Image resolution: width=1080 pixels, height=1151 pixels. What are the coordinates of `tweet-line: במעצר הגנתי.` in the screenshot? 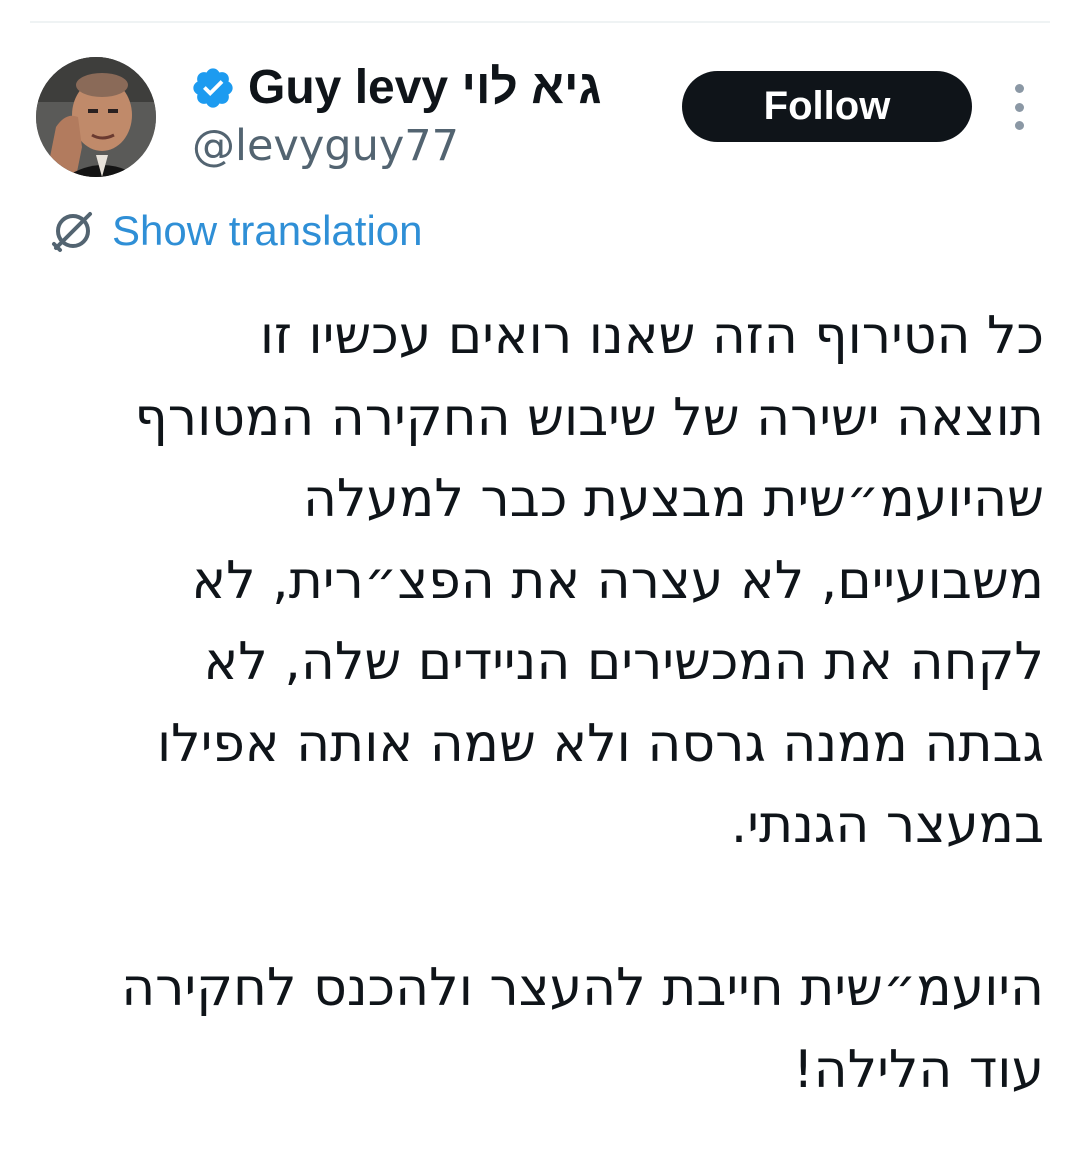 It's located at (887, 825).